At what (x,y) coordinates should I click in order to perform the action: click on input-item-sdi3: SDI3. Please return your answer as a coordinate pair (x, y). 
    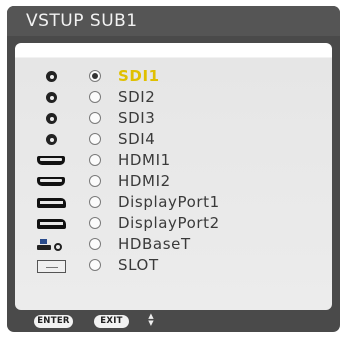
    Looking at the image, I should click on (173, 119).